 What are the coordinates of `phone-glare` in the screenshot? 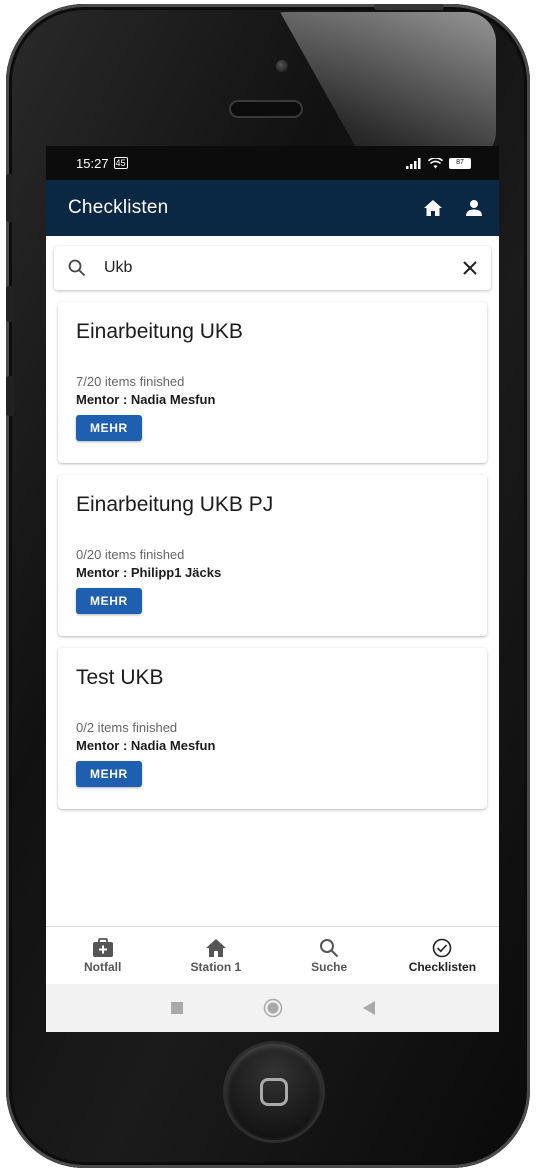 It's located at (388, 87).